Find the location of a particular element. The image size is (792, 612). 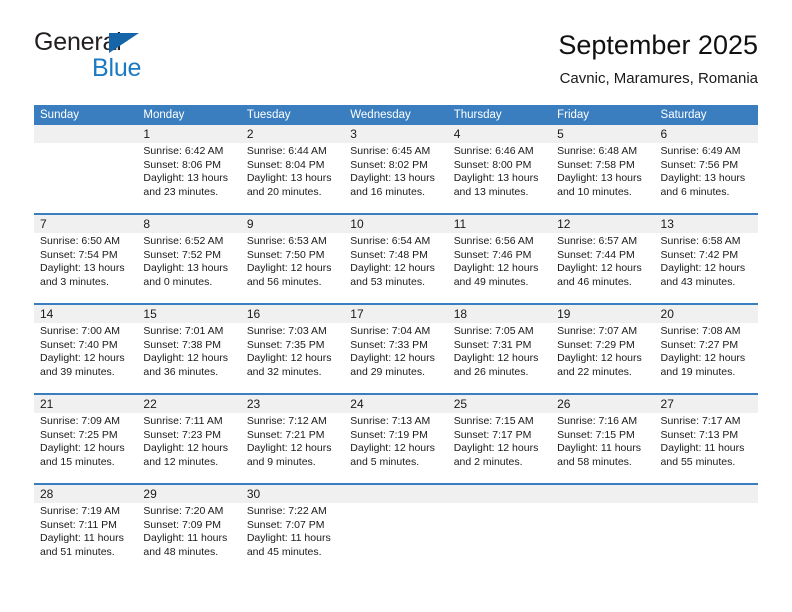

day-number: 6 is located at coordinates (706, 134).